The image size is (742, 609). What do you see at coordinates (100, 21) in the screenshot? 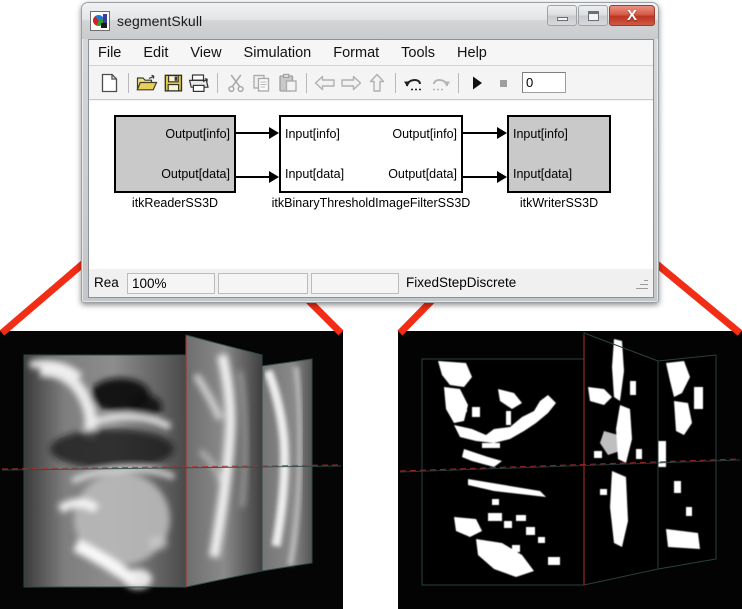
I see `simulink-model-icon` at bounding box center [100, 21].